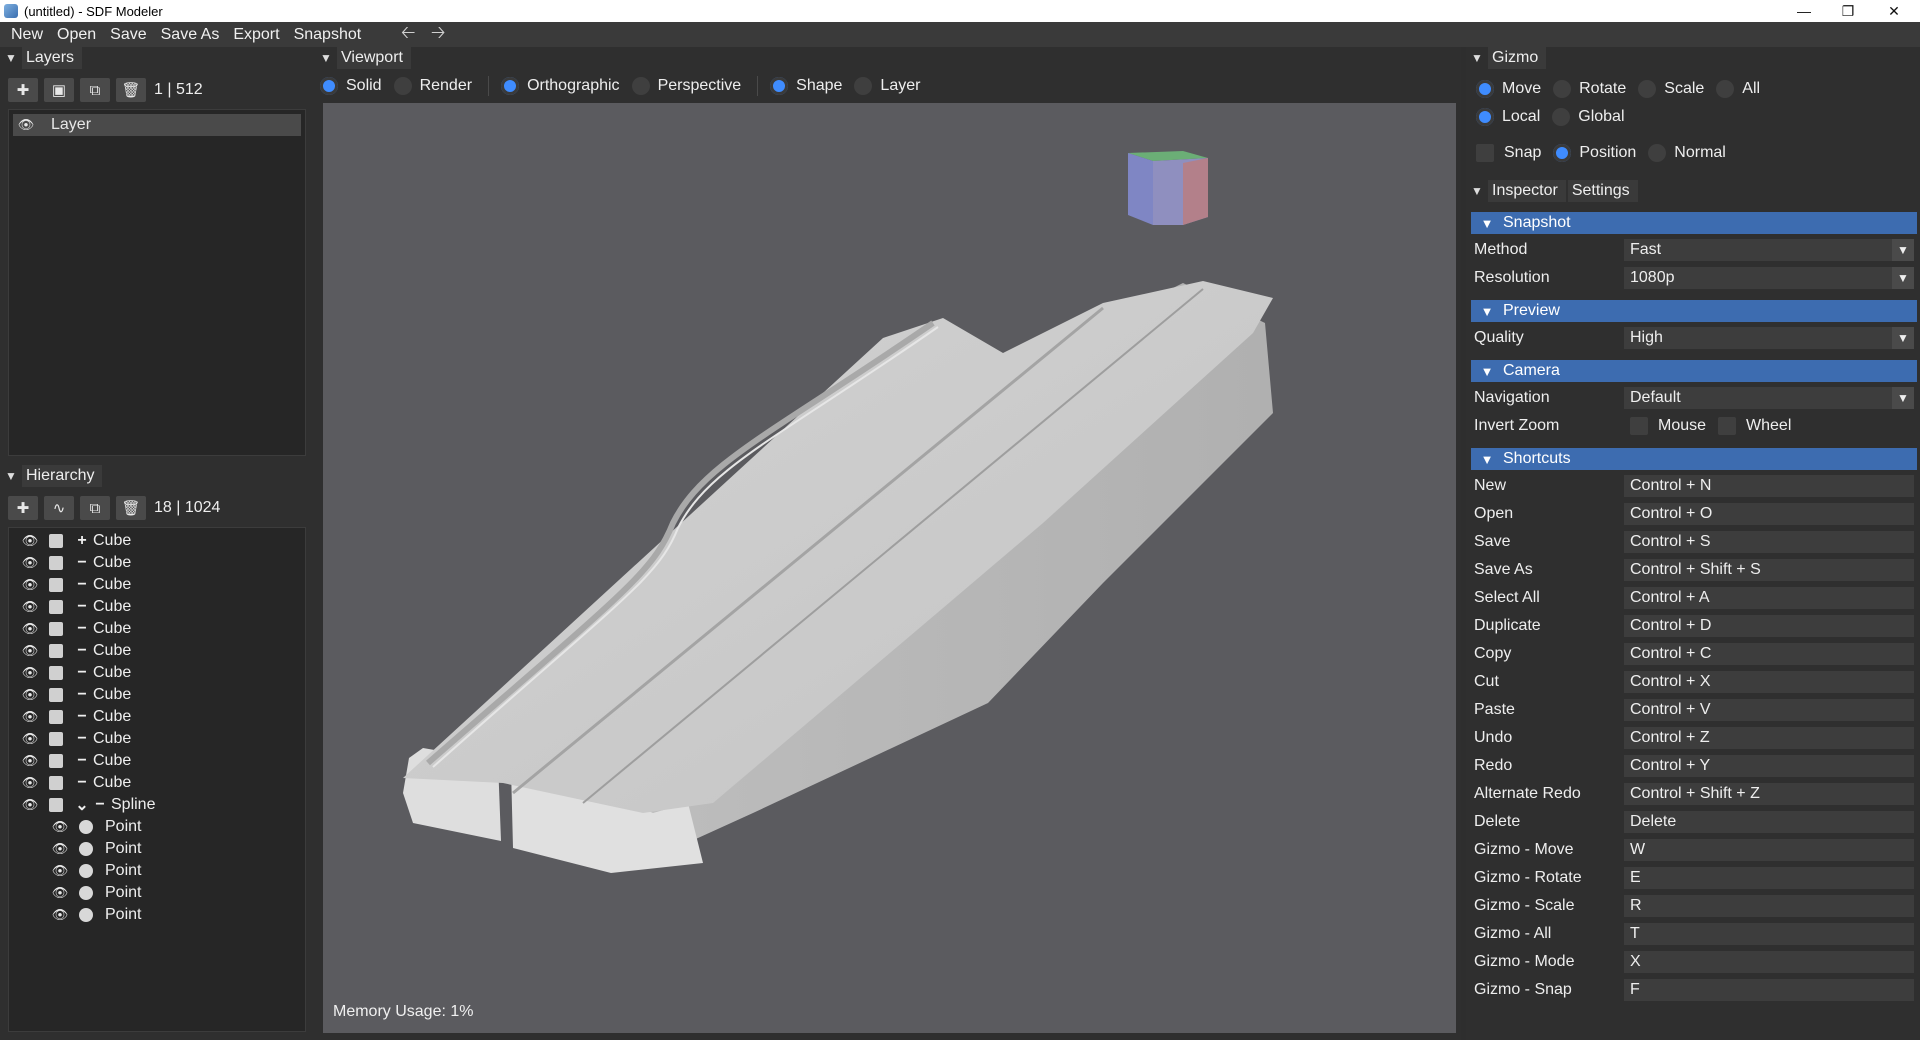 Image resolution: width=1920 pixels, height=1040 pixels. What do you see at coordinates (806, 86) in the screenshot?
I see `shape-radio: Shape` at bounding box center [806, 86].